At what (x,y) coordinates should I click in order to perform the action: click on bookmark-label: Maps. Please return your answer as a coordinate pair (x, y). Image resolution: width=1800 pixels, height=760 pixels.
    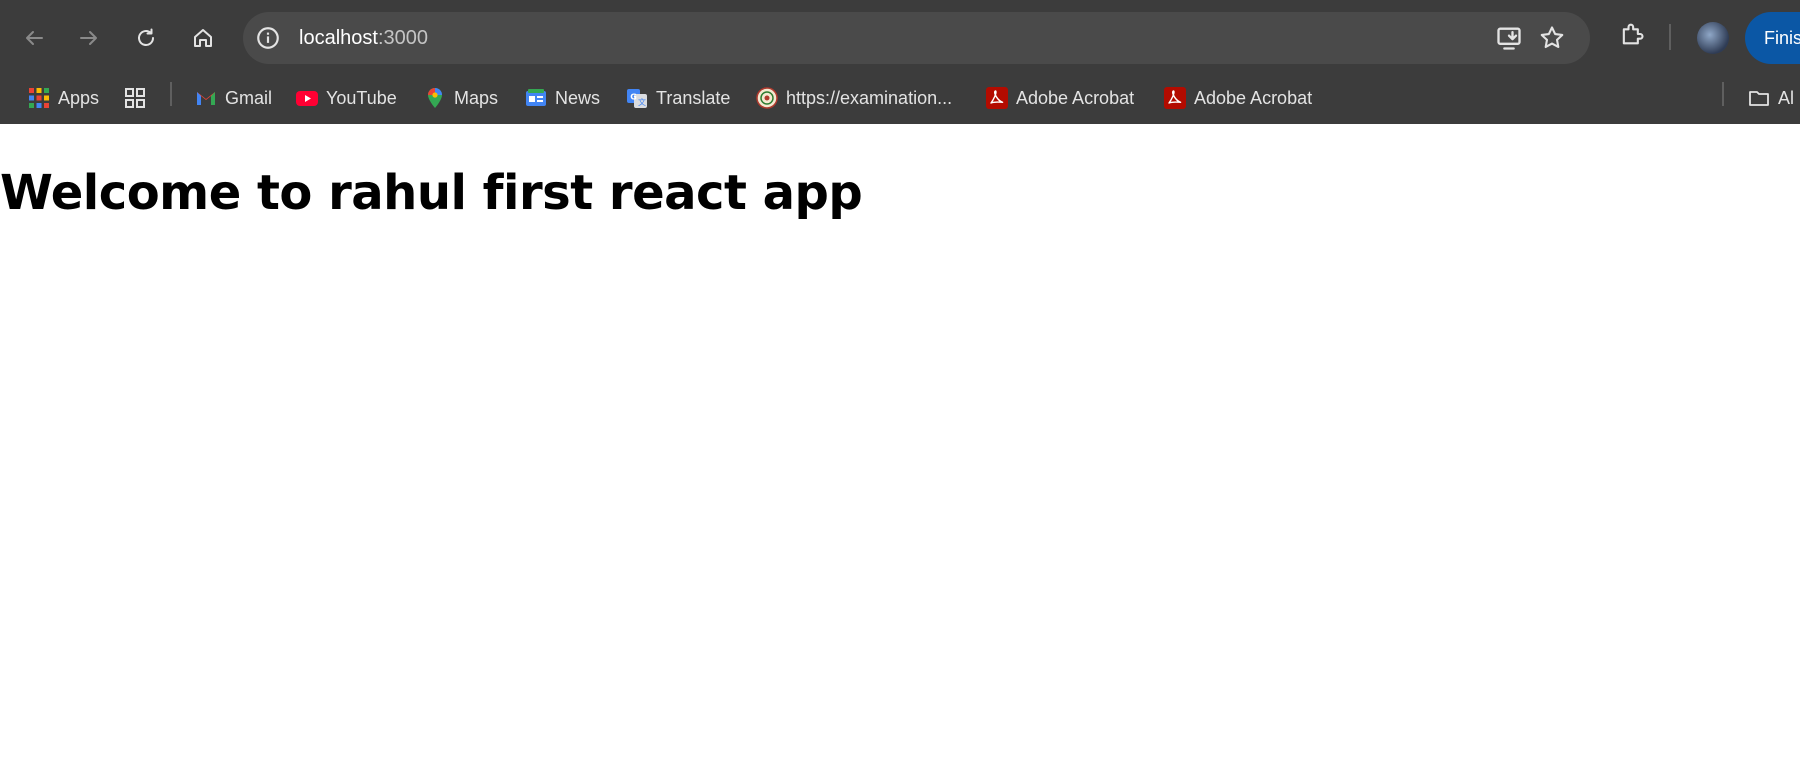
    Looking at the image, I should click on (476, 97).